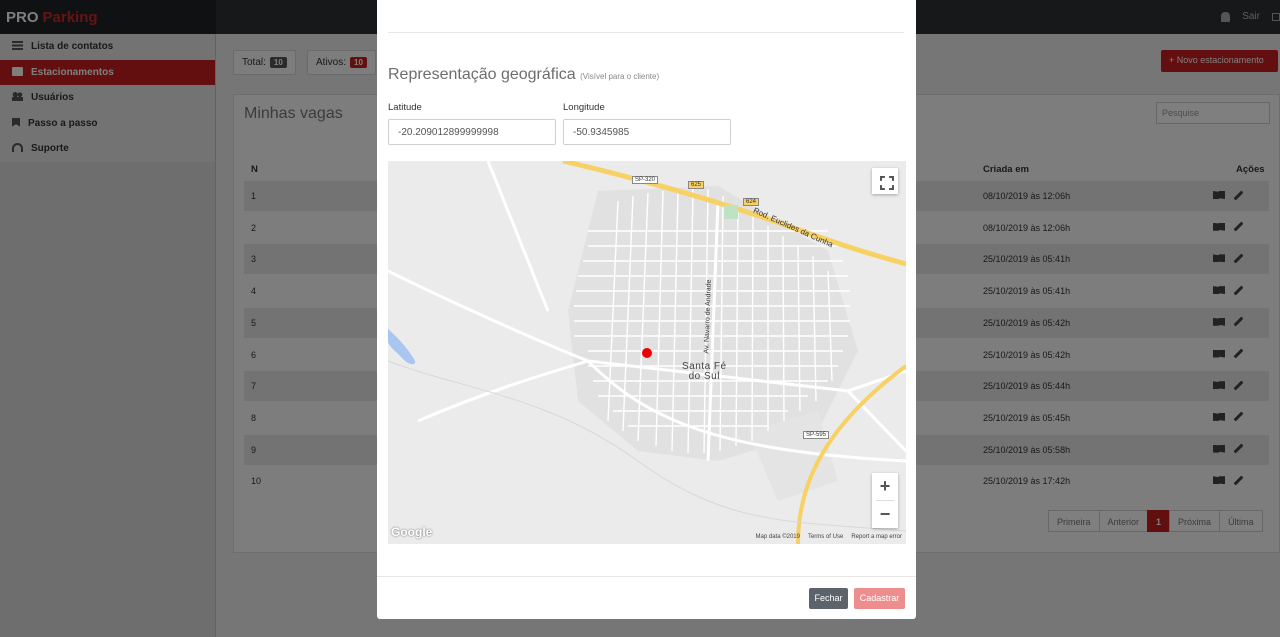 This screenshot has width=1280, height=637. What do you see at coordinates (885, 486) in the screenshot?
I see `zoom-in-button: +` at bounding box center [885, 486].